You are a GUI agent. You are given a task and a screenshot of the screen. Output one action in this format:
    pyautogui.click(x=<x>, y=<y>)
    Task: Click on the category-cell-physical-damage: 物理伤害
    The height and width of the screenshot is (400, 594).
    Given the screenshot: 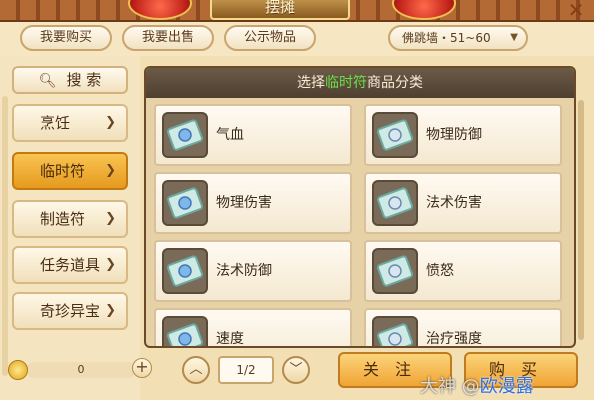 What is the action you would take?
    pyautogui.click(x=253, y=203)
    